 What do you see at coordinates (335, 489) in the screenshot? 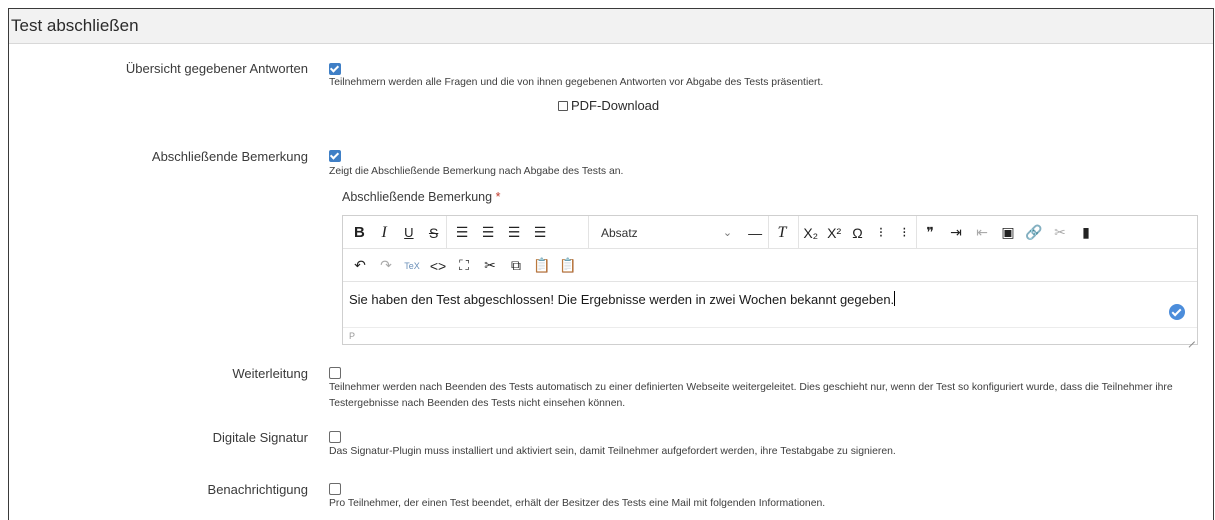
I see `notification-checkbox` at bounding box center [335, 489].